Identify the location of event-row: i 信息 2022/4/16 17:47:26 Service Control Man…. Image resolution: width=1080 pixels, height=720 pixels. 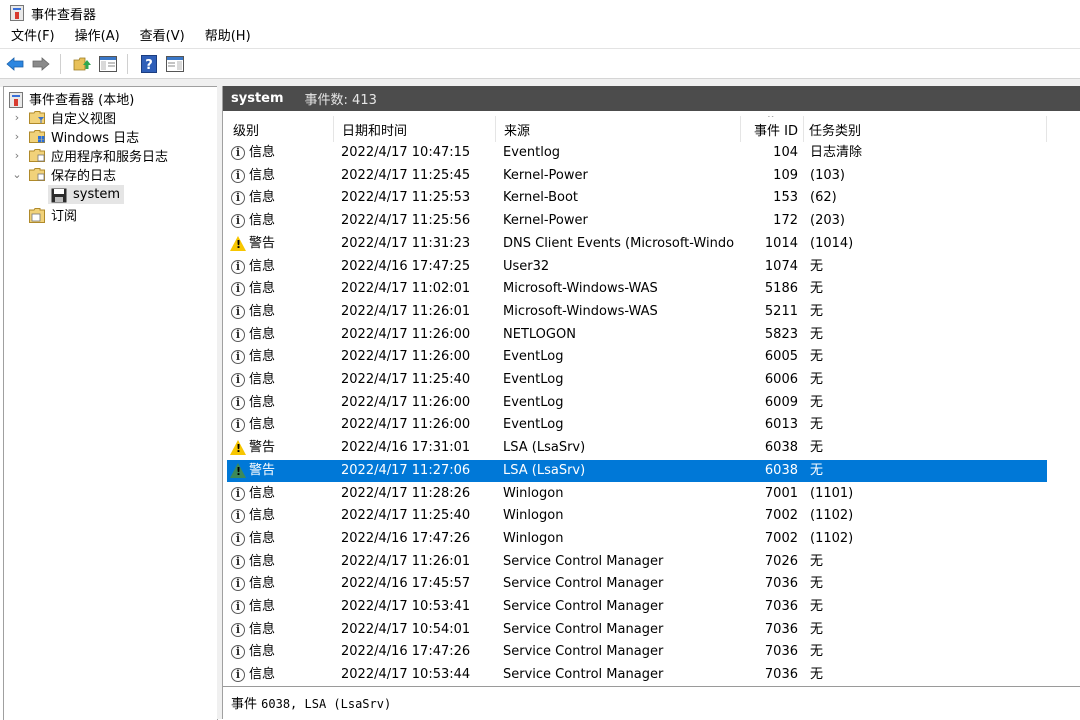
(637, 652).